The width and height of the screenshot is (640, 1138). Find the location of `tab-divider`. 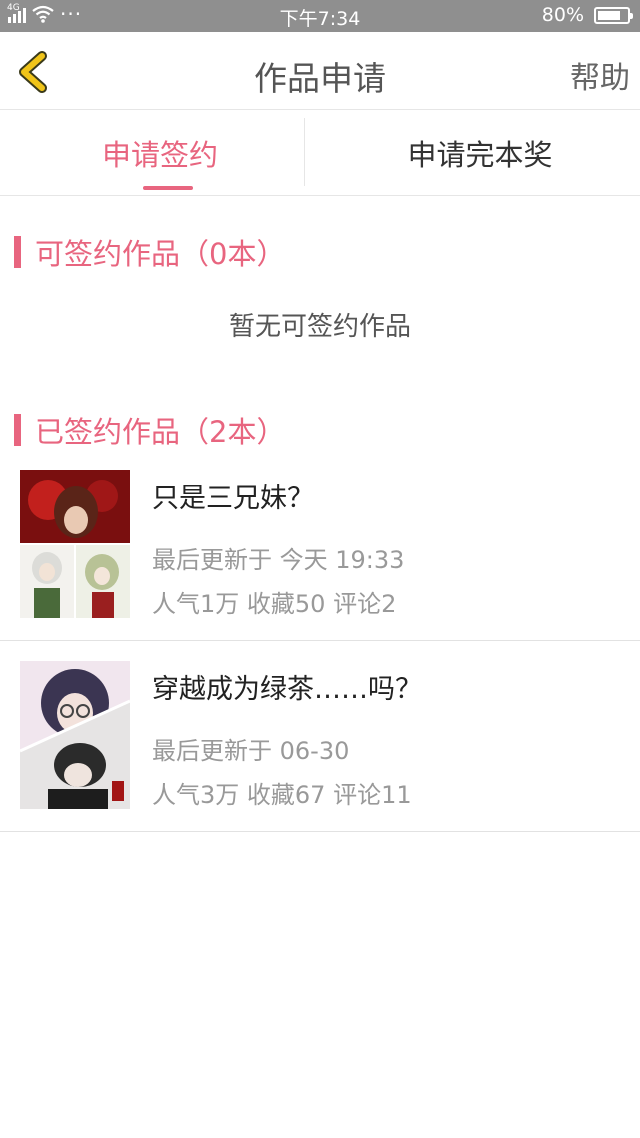

tab-divider is located at coordinates (304, 152).